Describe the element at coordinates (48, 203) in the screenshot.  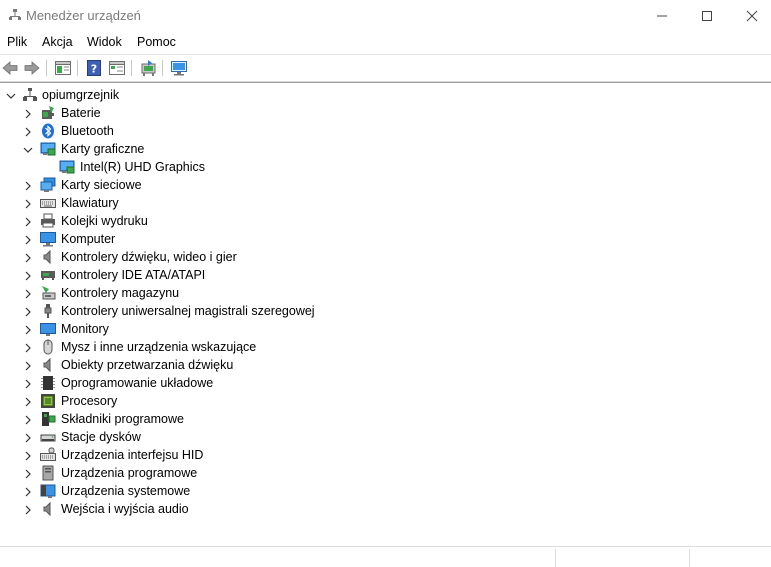
I see `keyboard-icon` at that location.